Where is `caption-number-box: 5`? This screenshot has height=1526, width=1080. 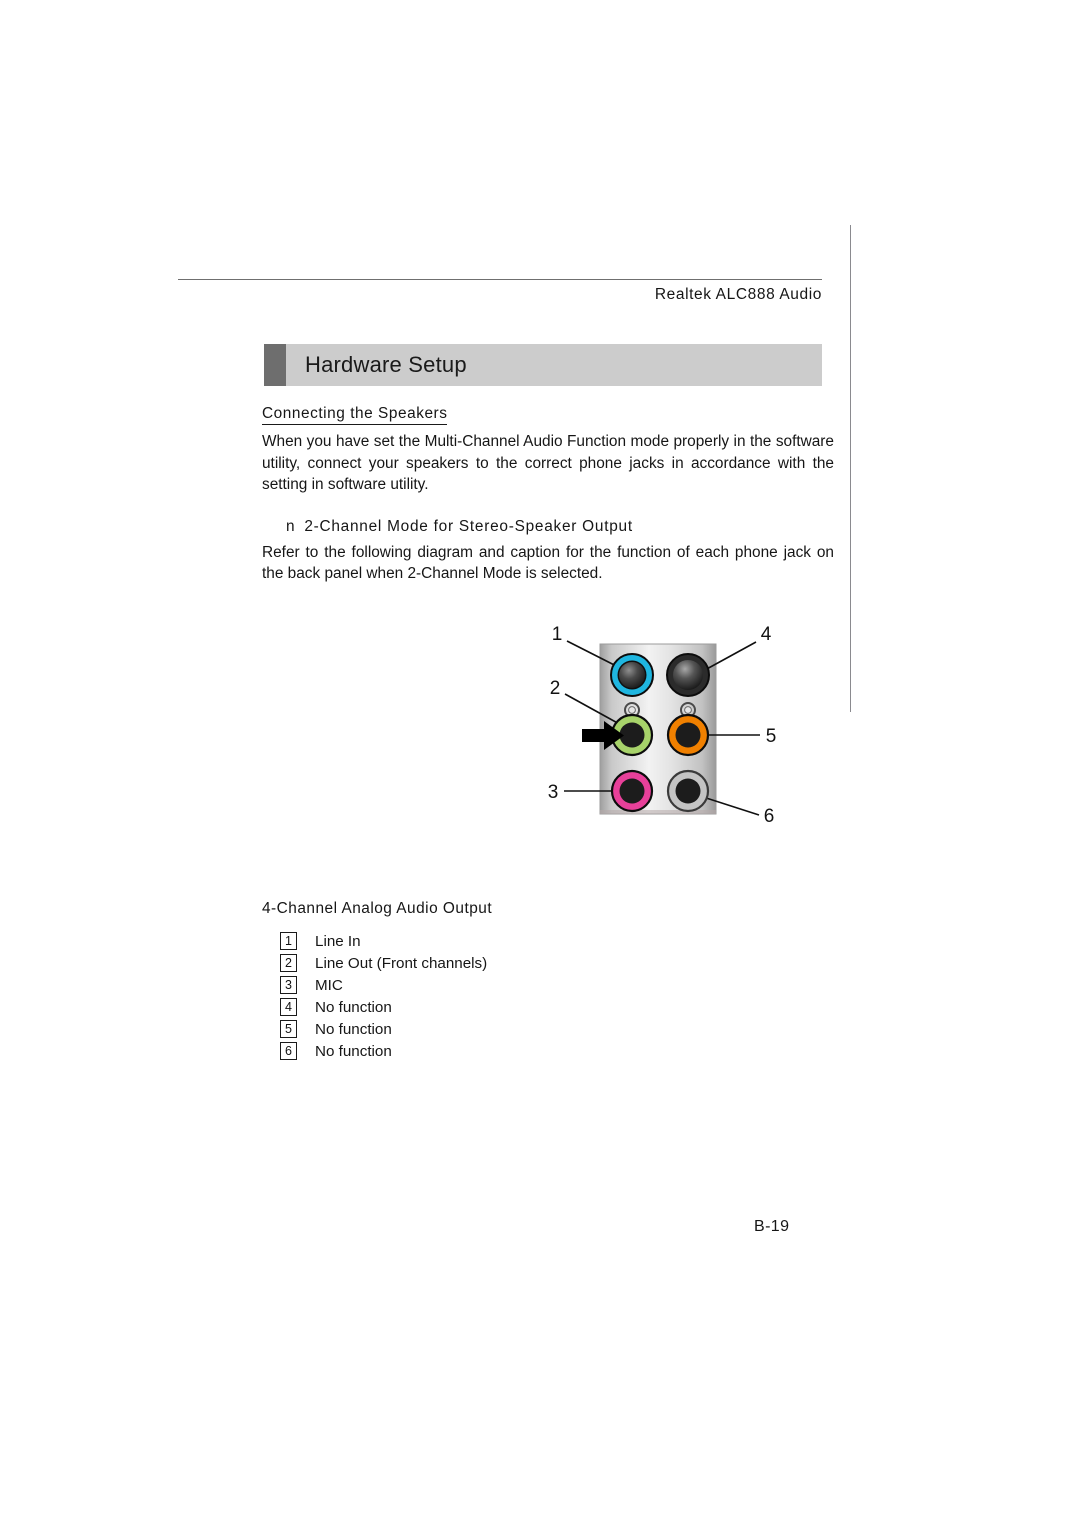
caption-number-box: 5 is located at coordinates (288, 1029).